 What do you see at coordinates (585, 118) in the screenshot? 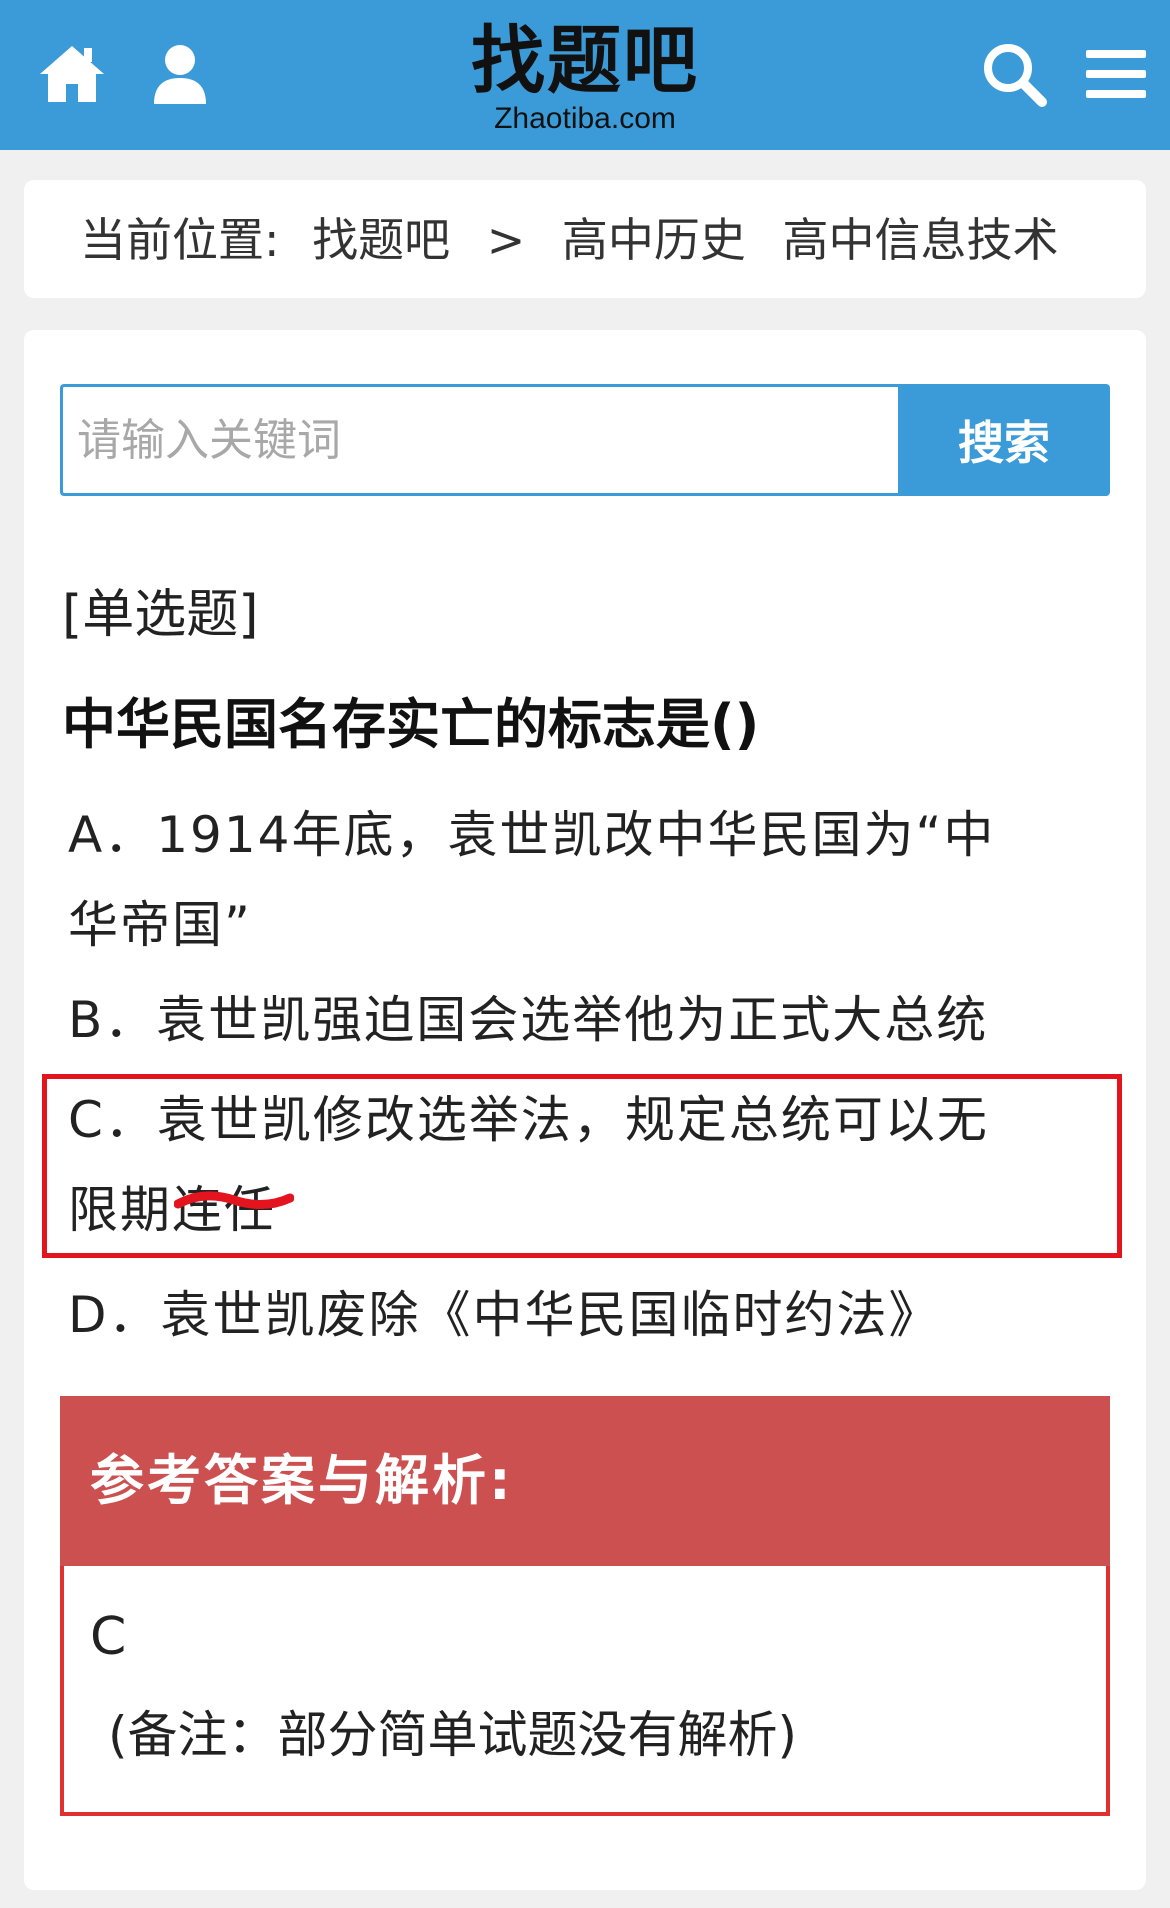
I see `logo-domain: Zhaotiba.com` at bounding box center [585, 118].